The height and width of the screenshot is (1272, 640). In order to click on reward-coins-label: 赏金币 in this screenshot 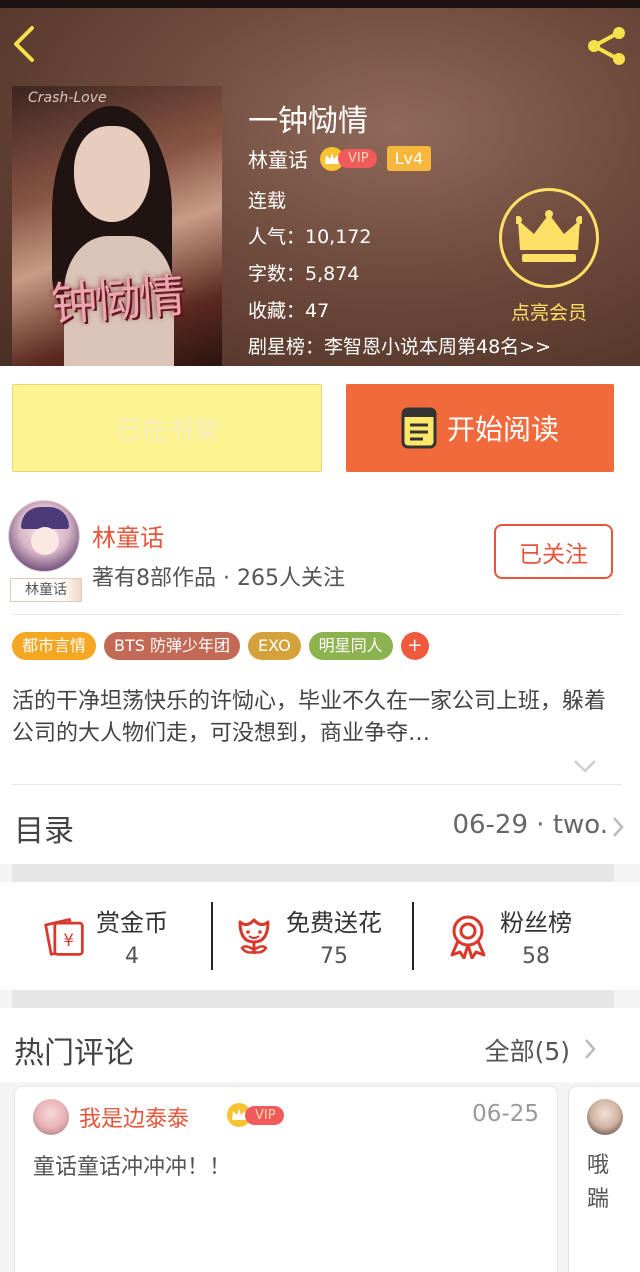, I will do `click(132, 923)`.